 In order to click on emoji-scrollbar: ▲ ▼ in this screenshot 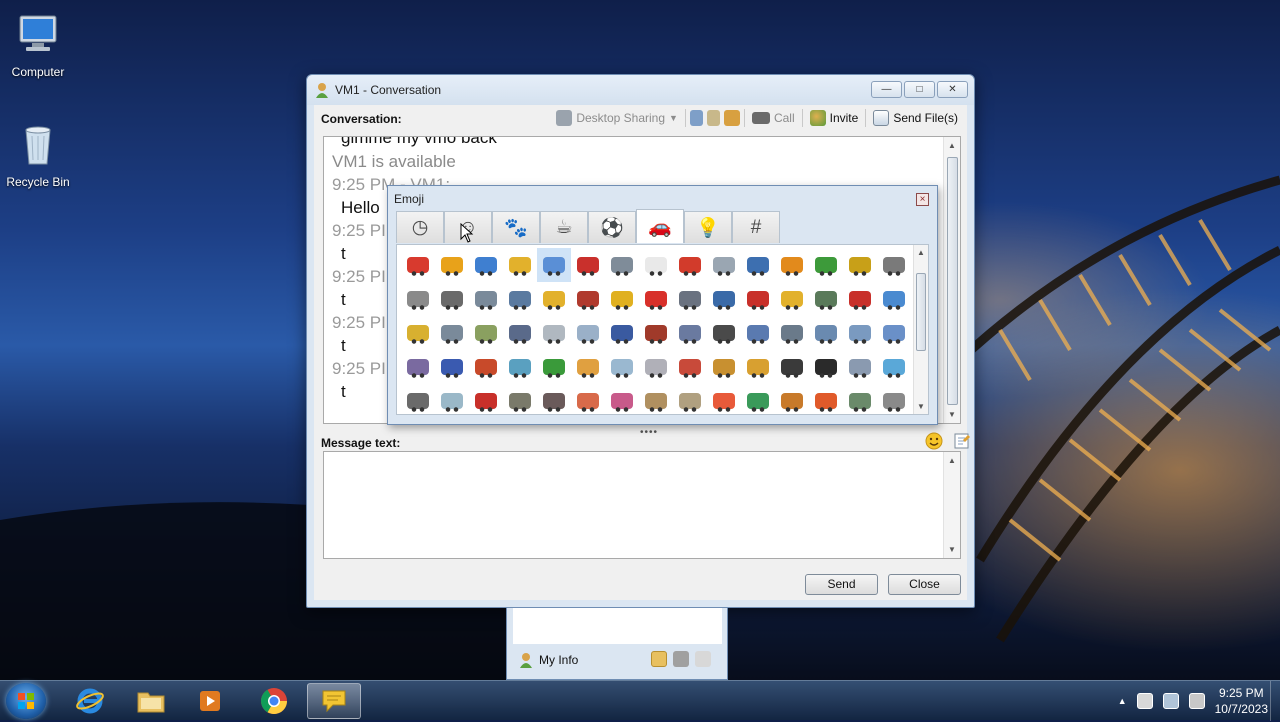, I will do `click(920, 329)`.